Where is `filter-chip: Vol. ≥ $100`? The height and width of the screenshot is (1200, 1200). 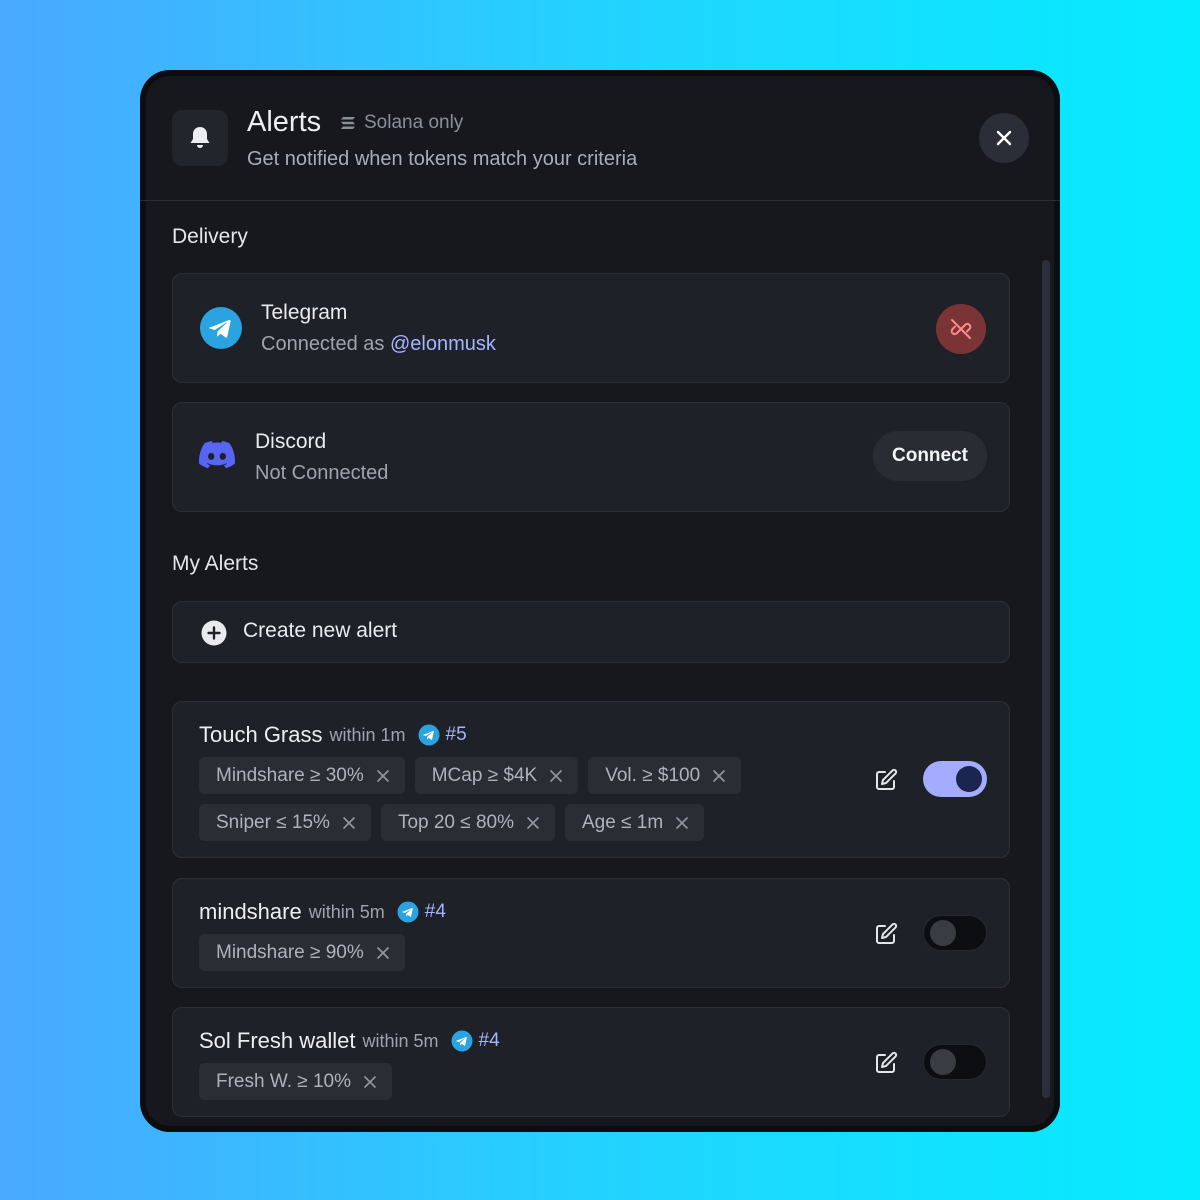
filter-chip: Vol. ≥ $100 is located at coordinates (665, 775).